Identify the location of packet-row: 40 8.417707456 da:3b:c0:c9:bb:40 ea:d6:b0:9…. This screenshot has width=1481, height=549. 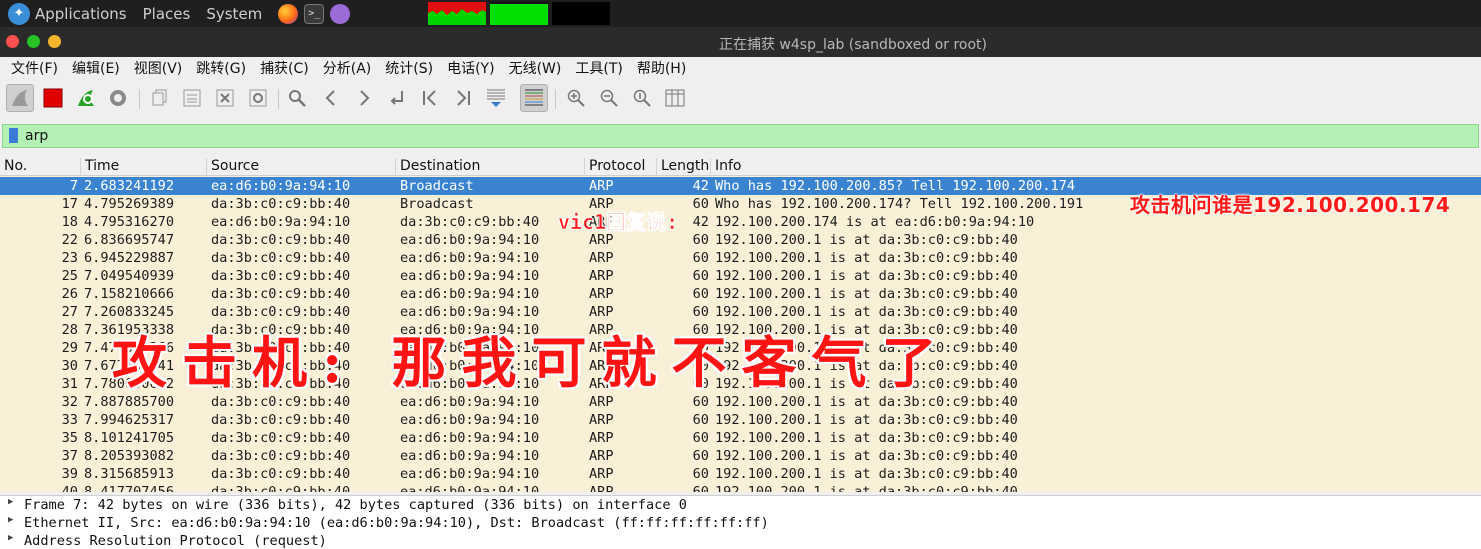
(740, 487).